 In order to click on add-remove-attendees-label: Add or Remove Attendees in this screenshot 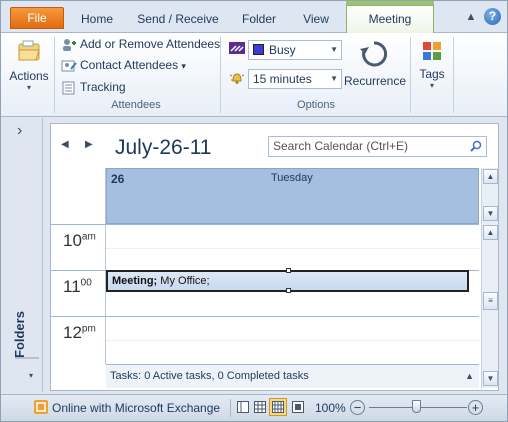, I will do `click(150, 44)`.